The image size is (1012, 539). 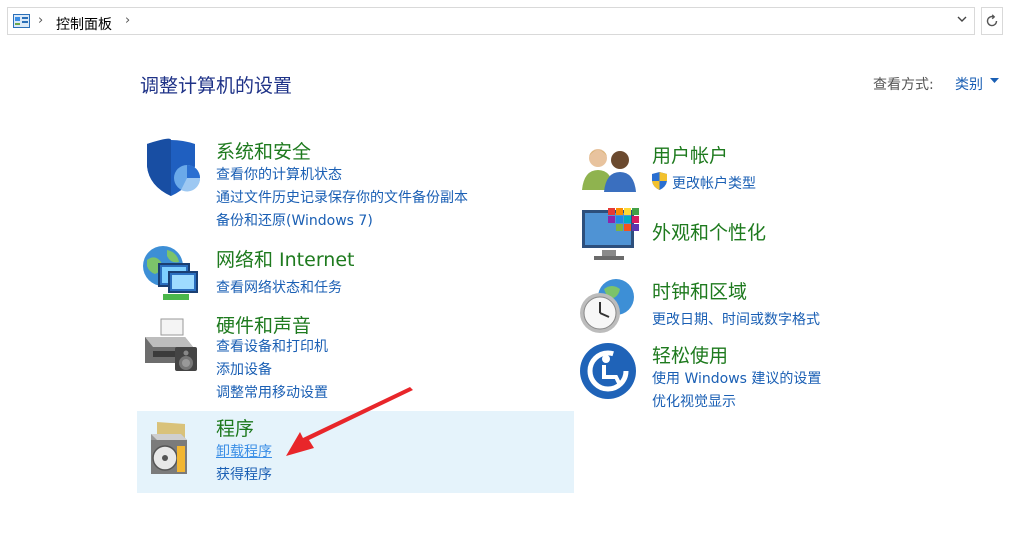 What do you see at coordinates (174, 167) in the screenshot?
I see `shield-icon` at bounding box center [174, 167].